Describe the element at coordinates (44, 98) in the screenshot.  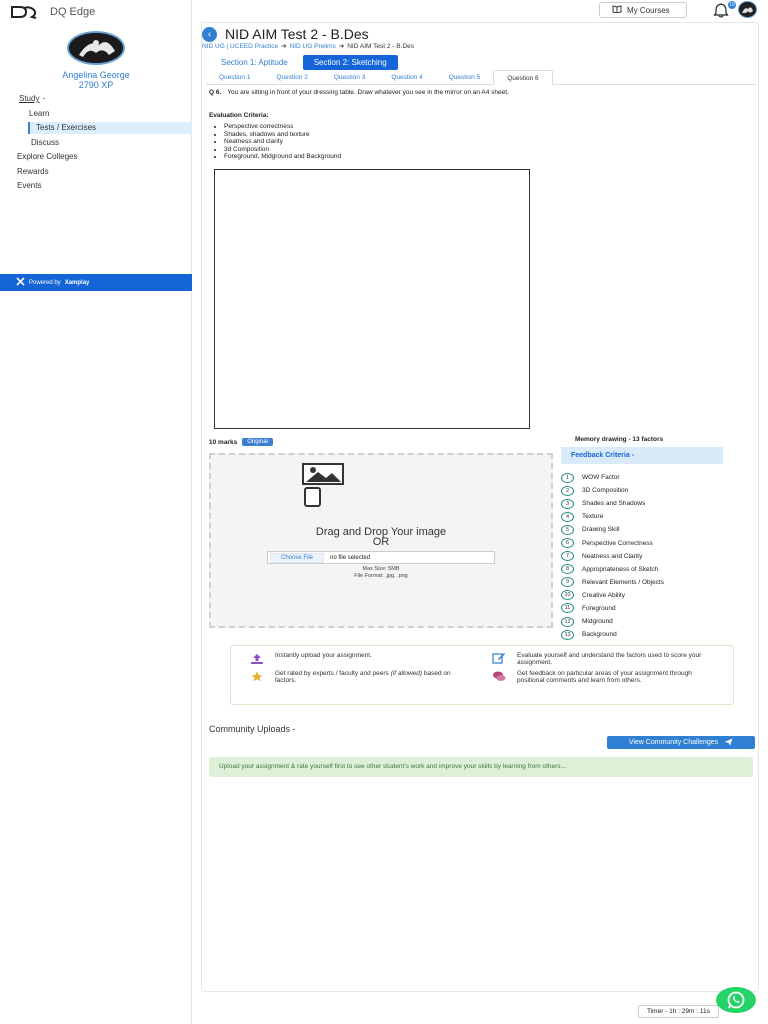
I see `sidebar-item-caret: -` at that location.